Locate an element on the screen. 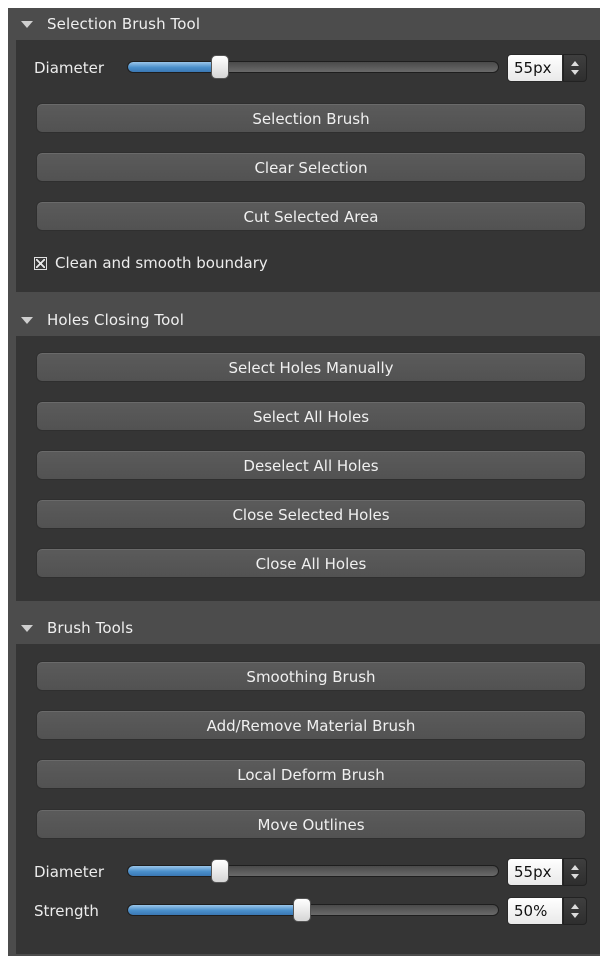 This screenshot has height=962, width=607. section-title: Brush Tools is located at coordinates (90, 628).